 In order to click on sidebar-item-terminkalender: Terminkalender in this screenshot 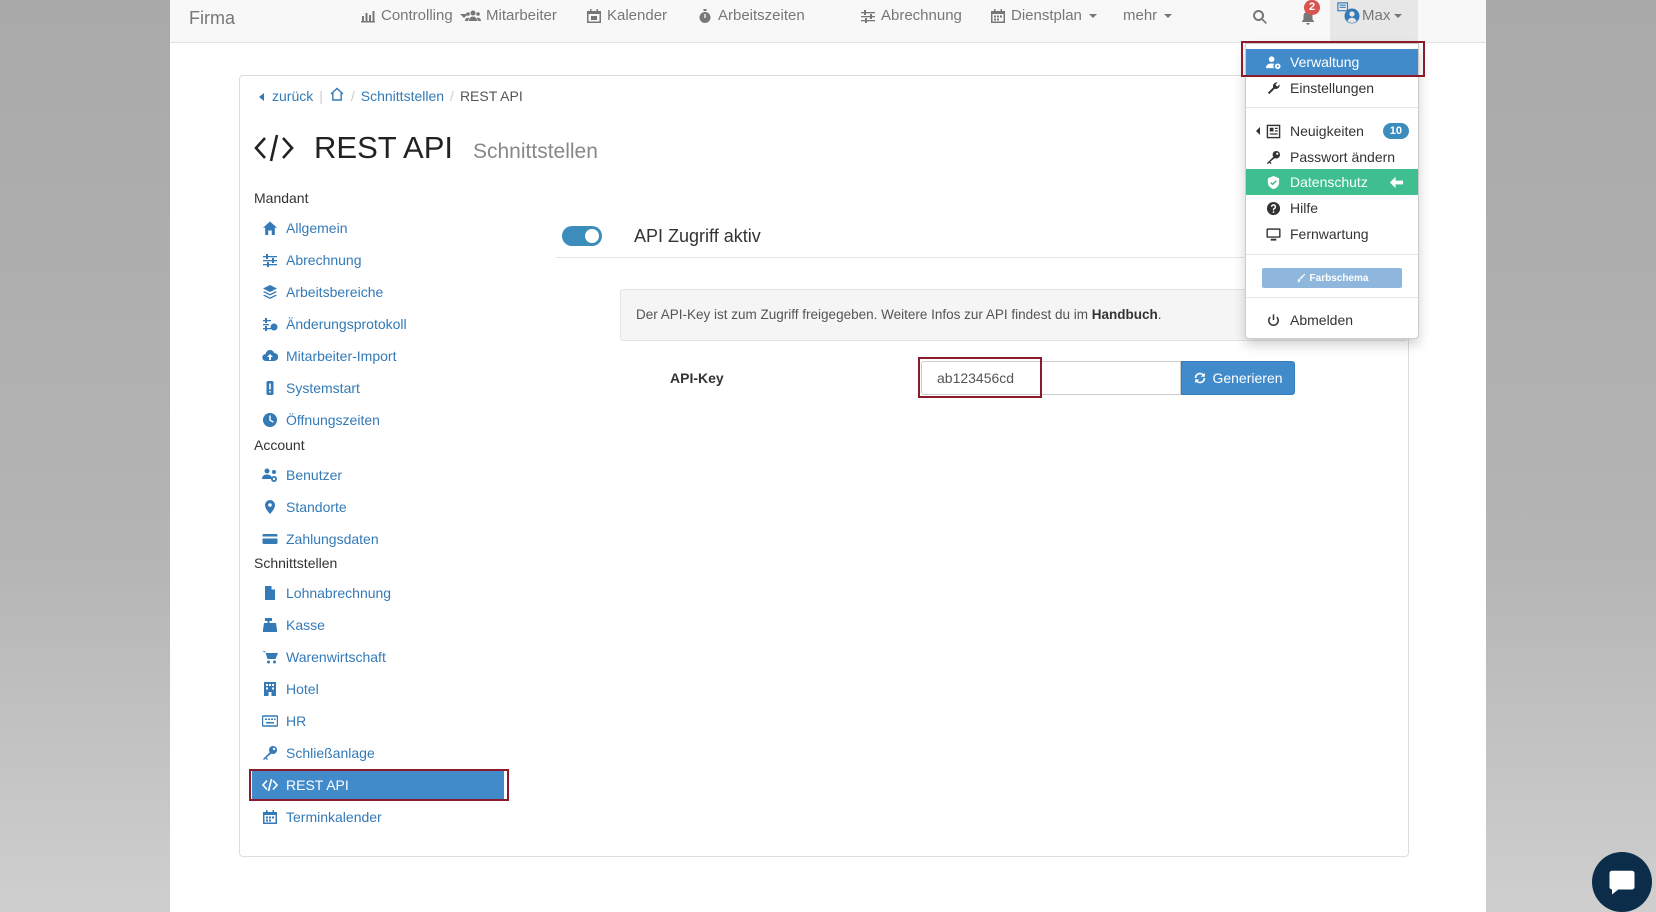, I will do `click(386, 817)`.